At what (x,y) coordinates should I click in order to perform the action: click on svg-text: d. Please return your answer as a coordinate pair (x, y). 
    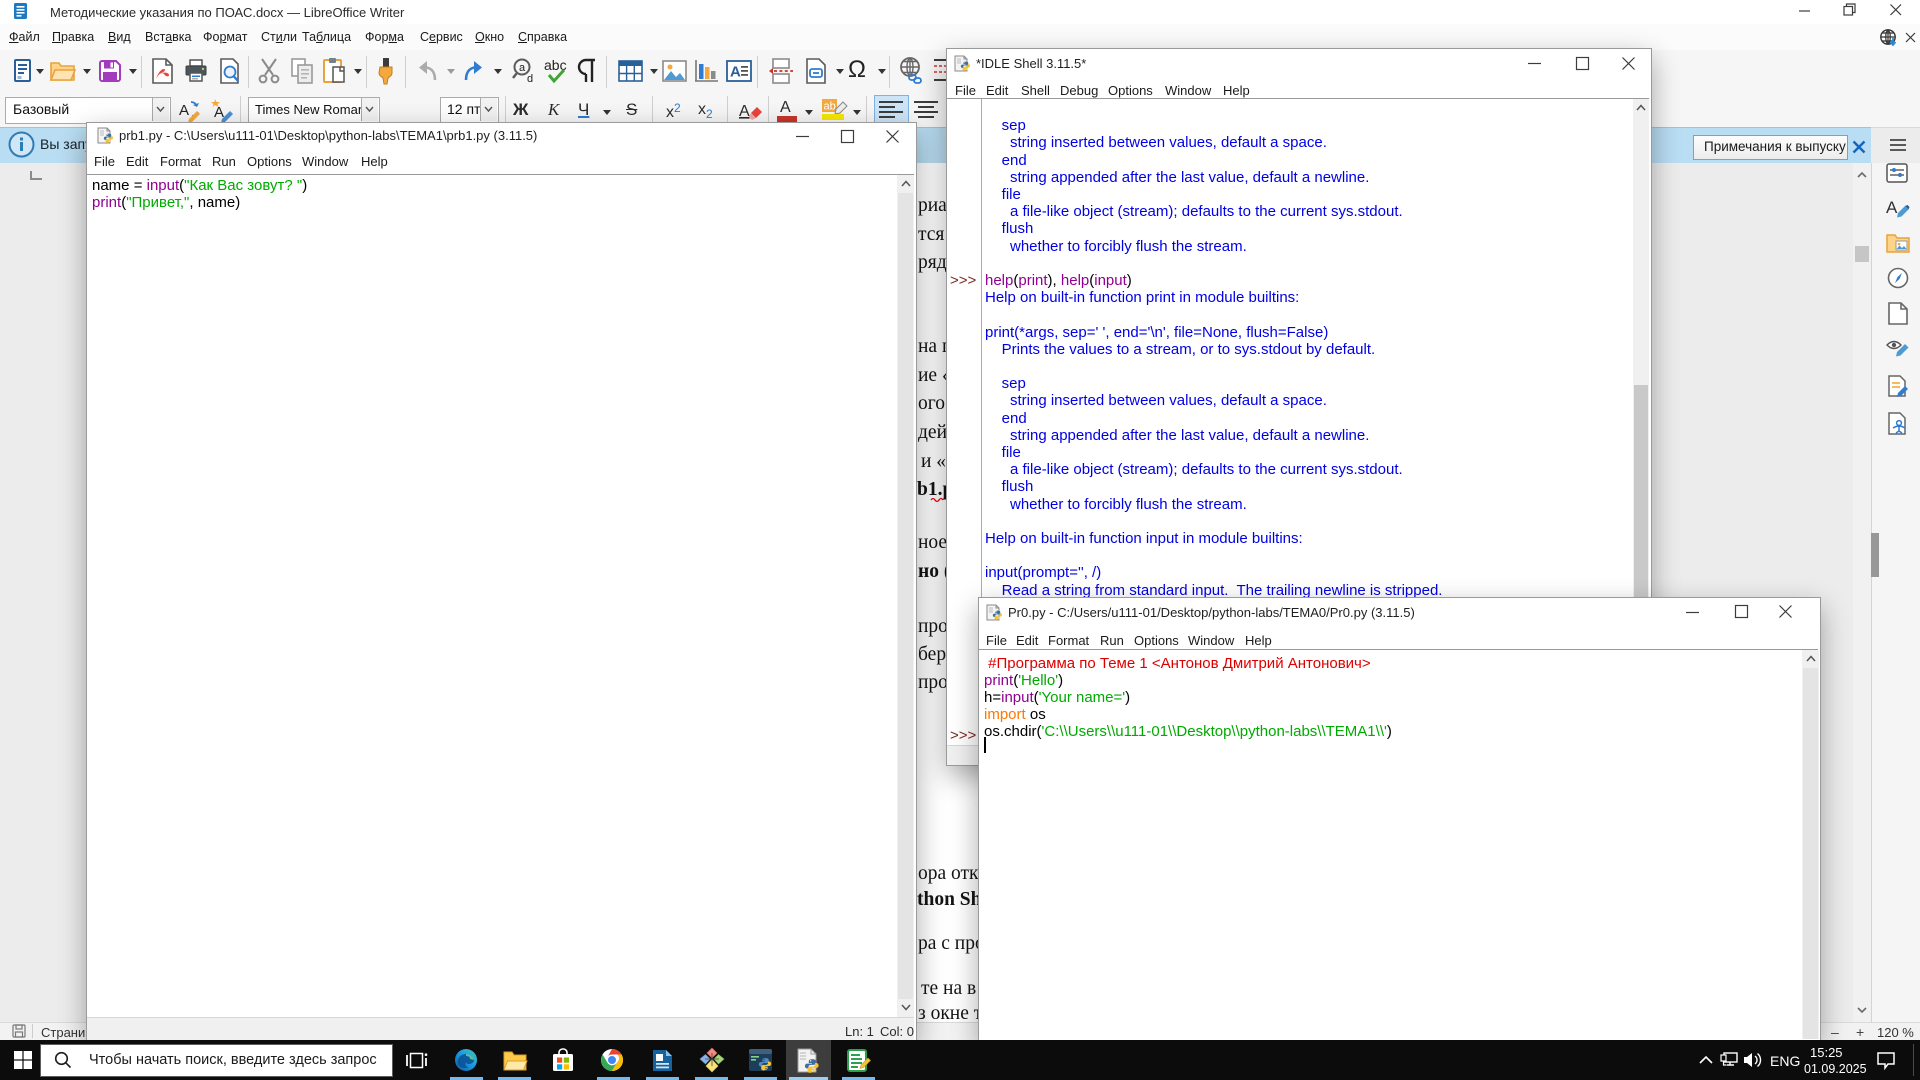
    Looking at the image, I should click on (530, 79).